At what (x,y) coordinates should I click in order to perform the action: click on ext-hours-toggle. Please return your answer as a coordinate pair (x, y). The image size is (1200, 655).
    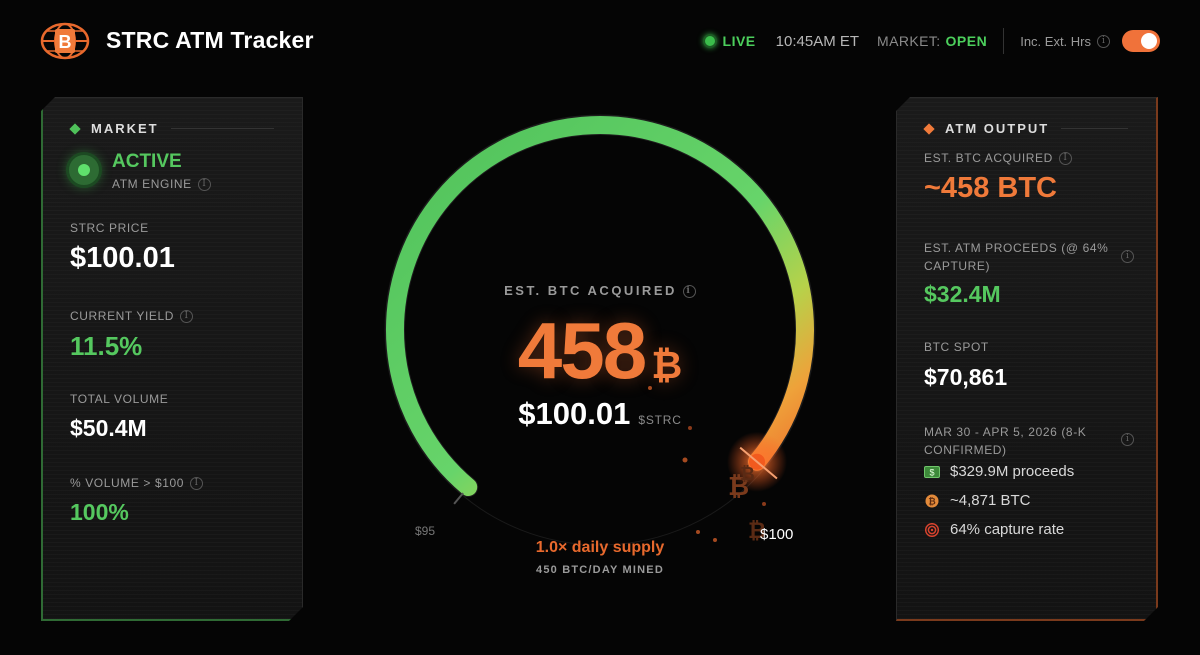
    Looking at the image, I should click on (1141, 41).